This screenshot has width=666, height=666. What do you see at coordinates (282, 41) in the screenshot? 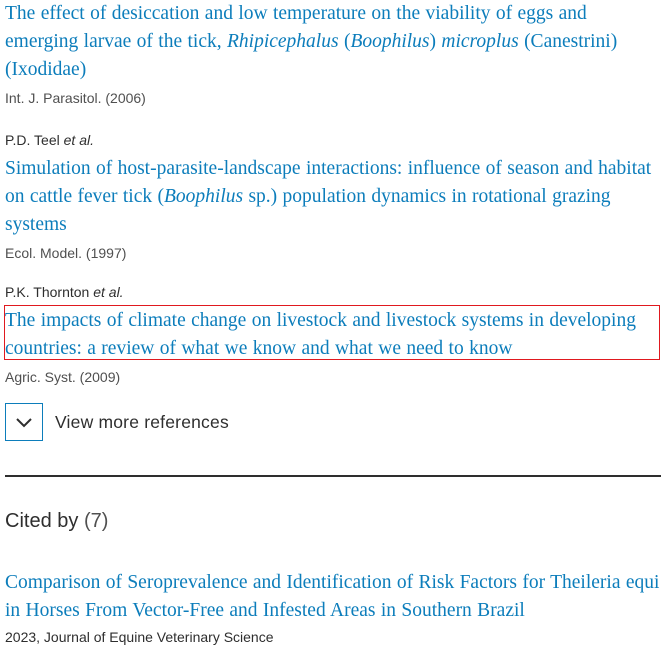
I see `title-italic-segment: Rhipicephalus` at bounding box center [282, 41].